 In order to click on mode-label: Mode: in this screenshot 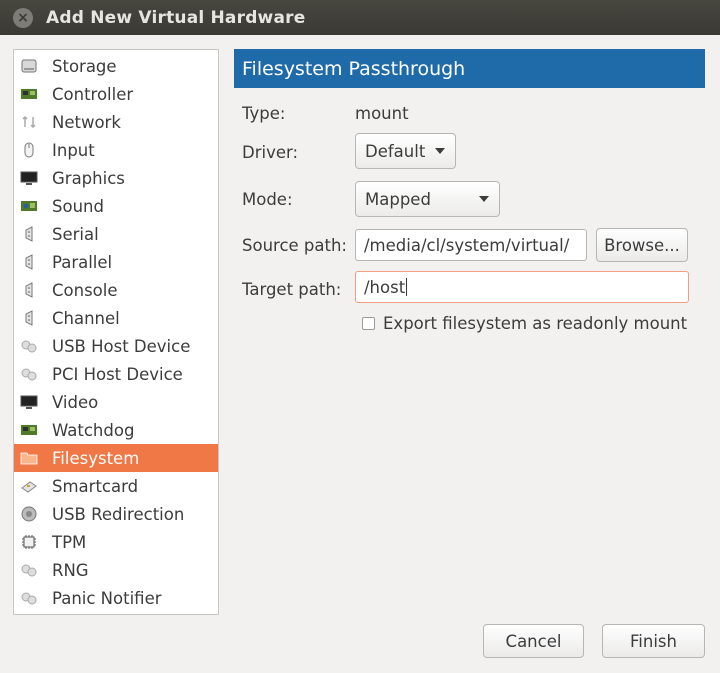, I will do `click(267, 199)`.